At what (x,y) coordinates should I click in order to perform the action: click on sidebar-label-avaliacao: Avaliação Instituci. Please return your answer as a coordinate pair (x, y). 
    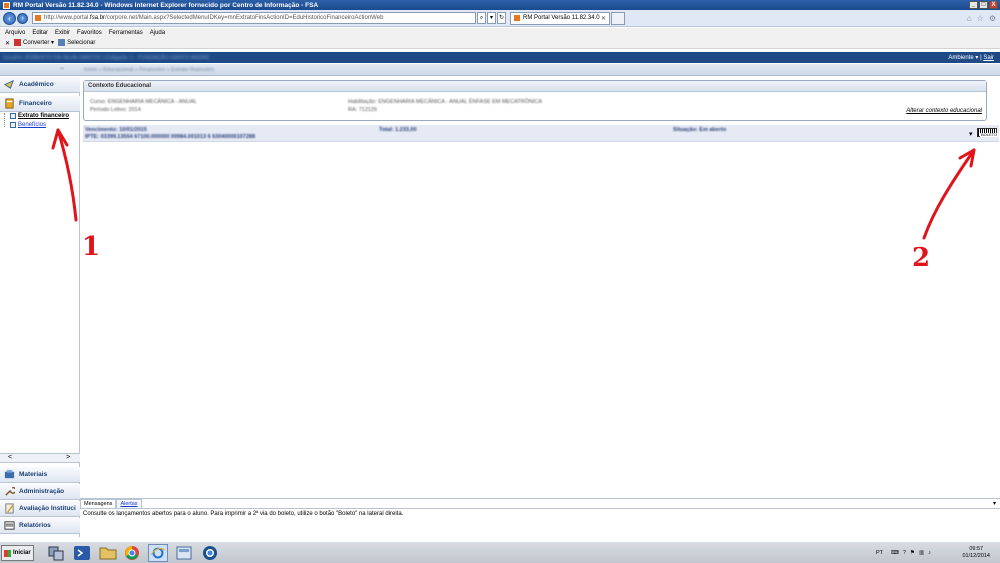
    Looking at the image, I should click on (47, 508).